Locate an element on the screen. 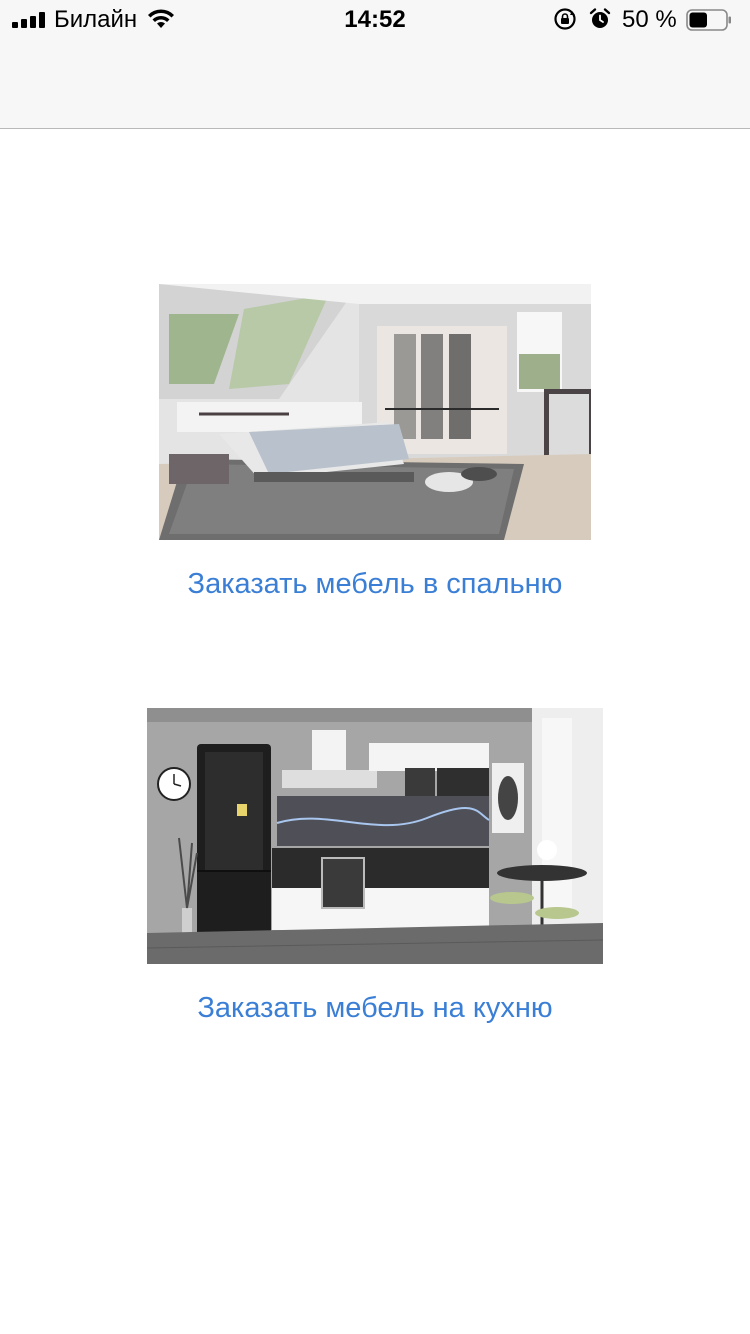  navigation-bar: Билайн 14:52 50 % is located at coordinates (375, 64).